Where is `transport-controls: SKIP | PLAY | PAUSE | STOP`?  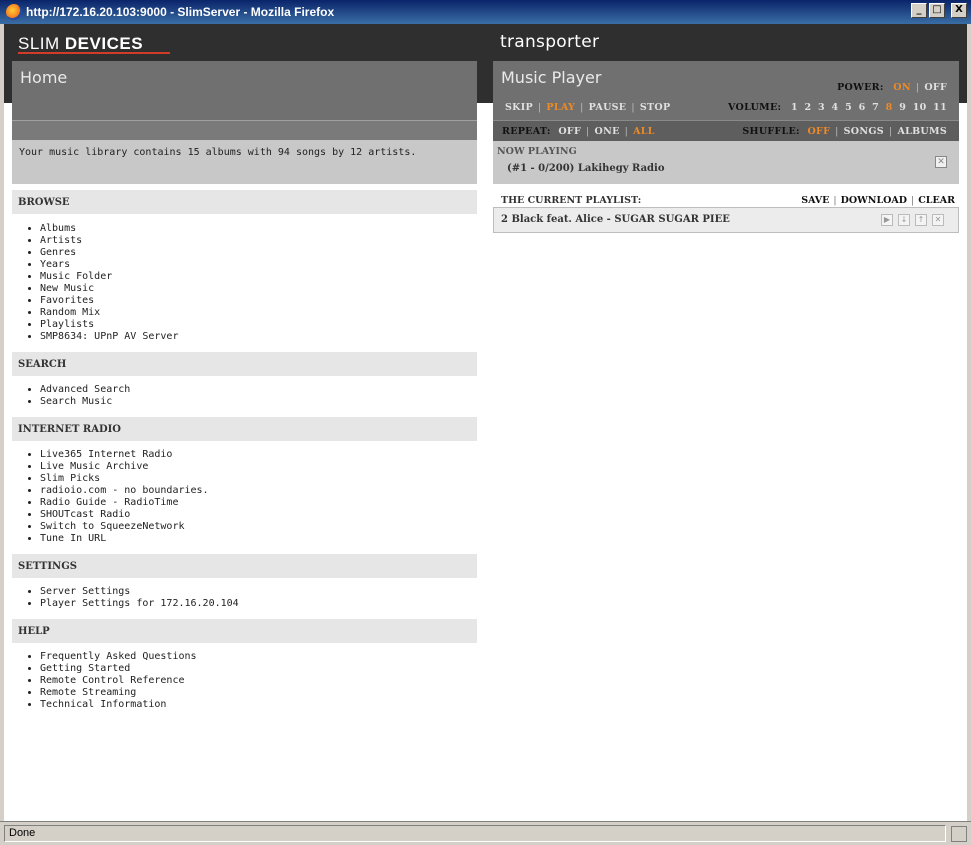
transport-controls: SKIP | PLAY | PAUSE | STOP is located at coordinates (588, 107).